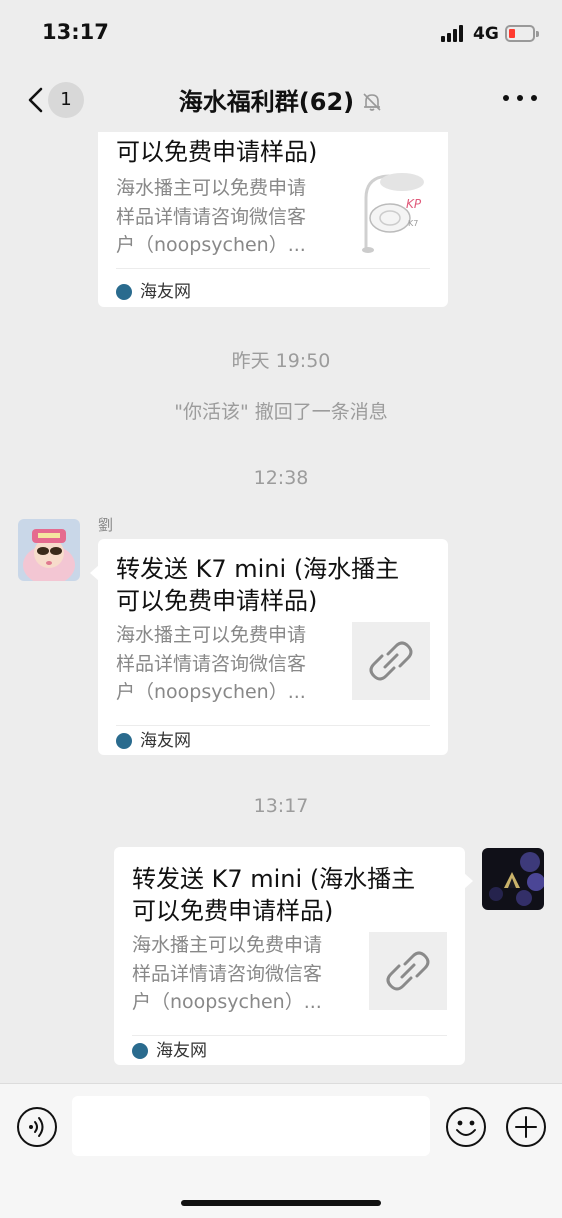 This screenshot has height=1218, width=562. Describe the element at coordinates (266, 102) in the screenshot. I see `chat-title-text: 海水福利群(62)` at that location.